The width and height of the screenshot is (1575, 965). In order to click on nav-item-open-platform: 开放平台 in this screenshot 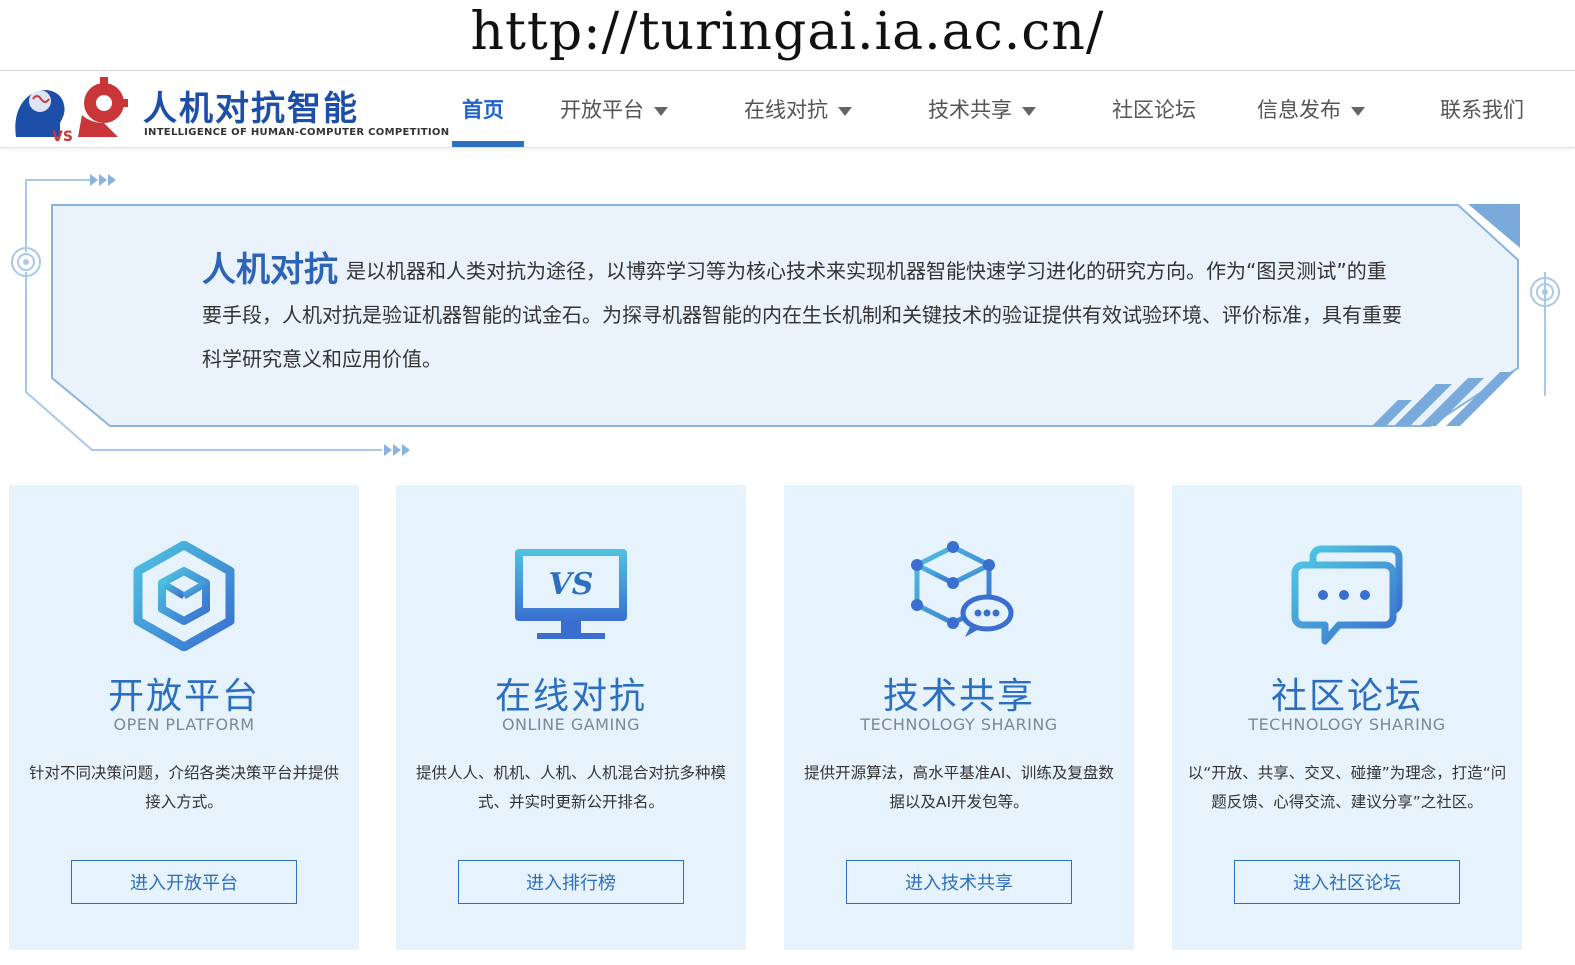, I will do `click(614, 110)`.